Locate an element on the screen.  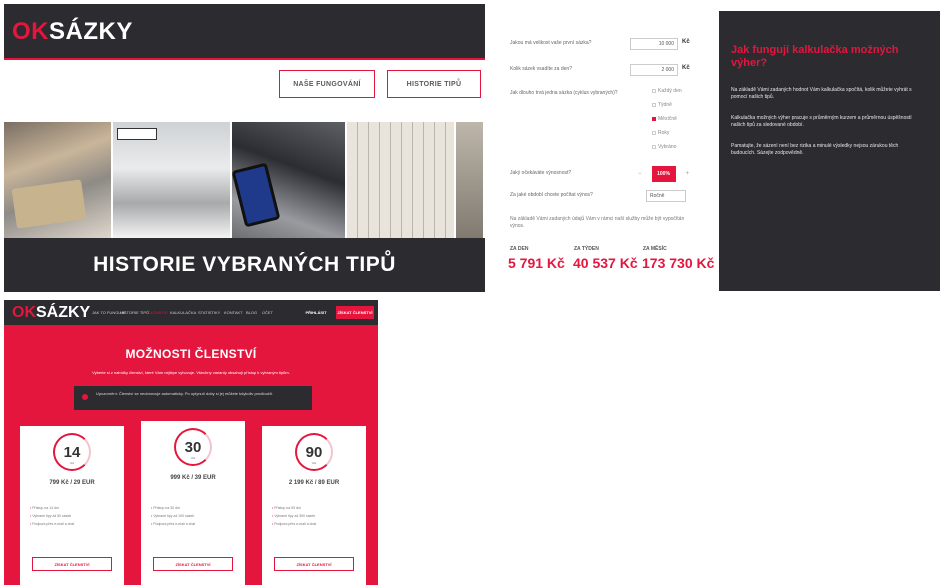
result-value-month: 173 730 Kč is located at coordinates (678, 263).